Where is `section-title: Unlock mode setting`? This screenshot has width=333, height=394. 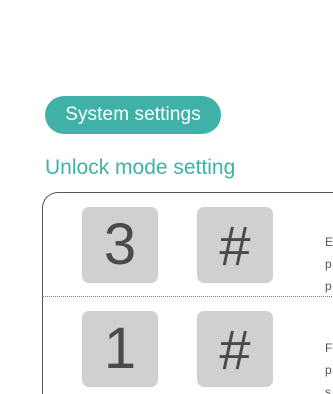
section-title: Unlock mode setting is located at coordinates (140, 167).